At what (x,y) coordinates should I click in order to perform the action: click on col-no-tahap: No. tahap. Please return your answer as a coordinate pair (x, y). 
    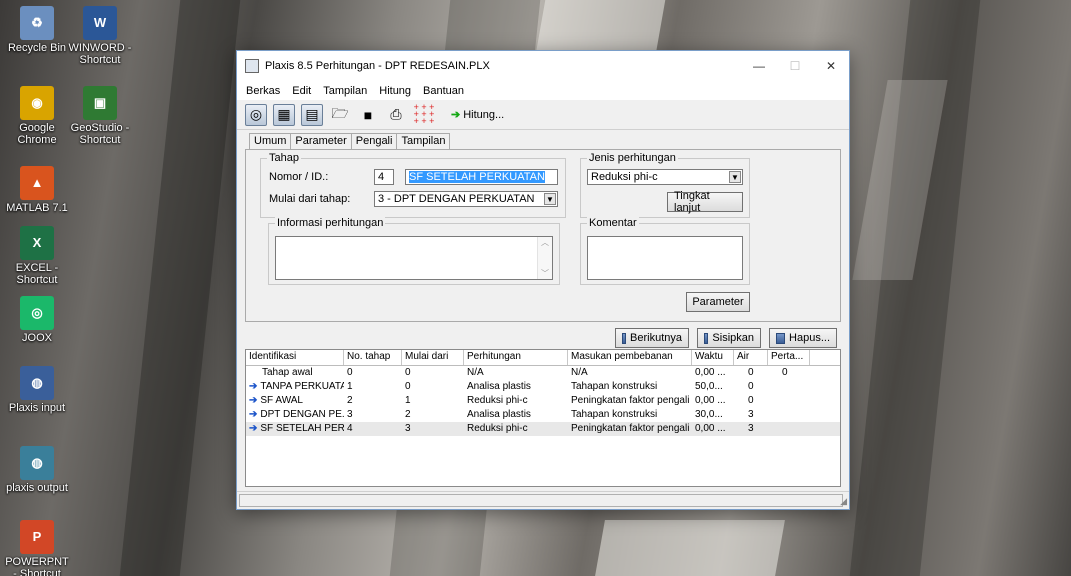
    Looking at the image, I should click on (373, 357).